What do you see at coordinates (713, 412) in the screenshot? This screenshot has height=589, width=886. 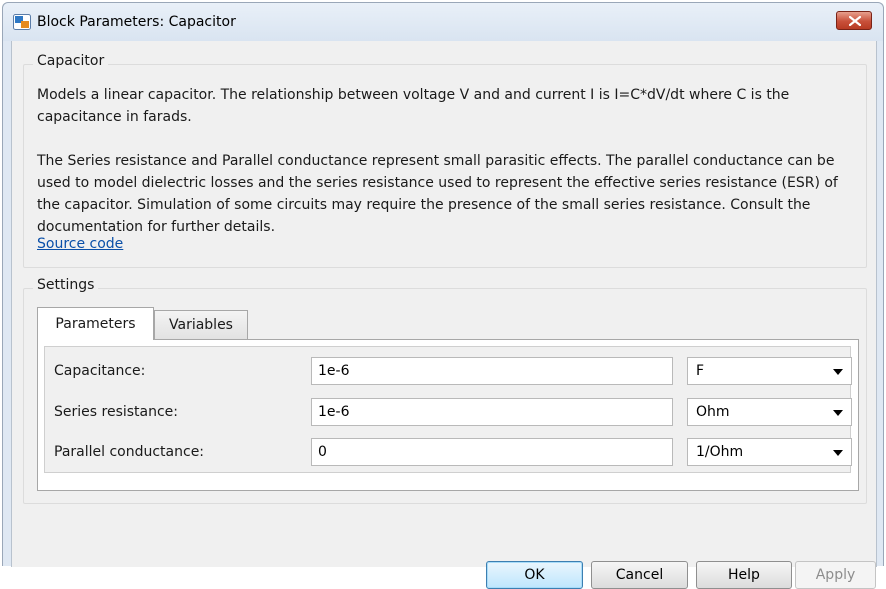 I see `series-resistance-unit-value: Ohm` at bounding box center [713, 412].